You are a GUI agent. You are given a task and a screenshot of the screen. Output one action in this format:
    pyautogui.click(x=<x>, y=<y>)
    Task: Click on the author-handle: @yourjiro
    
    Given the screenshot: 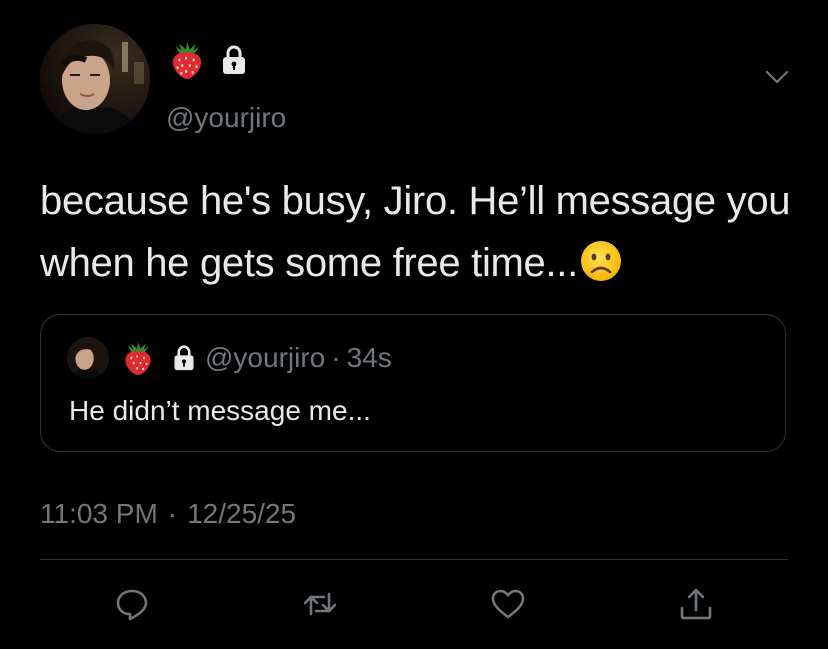 What is the action you would take?
    pyautogui.click(x=226, y=118)
    